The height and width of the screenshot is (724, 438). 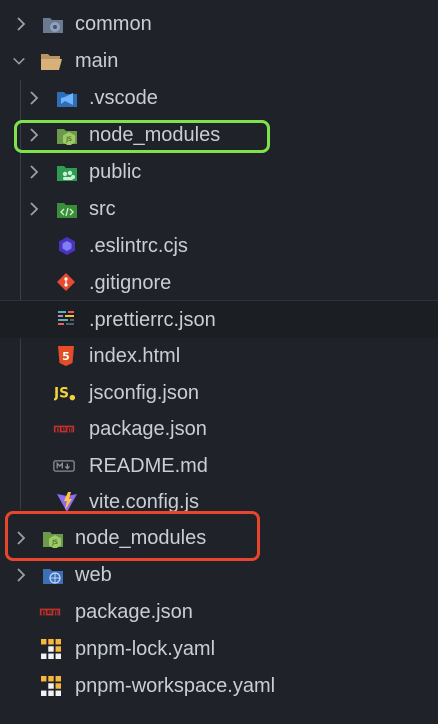 I want to click on tree-item-main: main, so click(x=219, y=61).